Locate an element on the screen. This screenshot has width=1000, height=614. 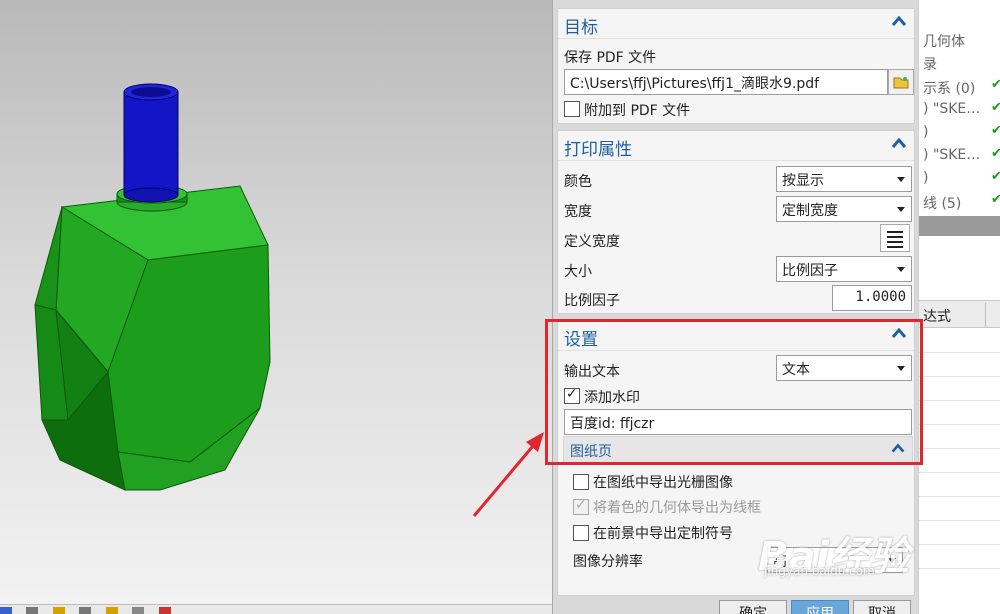
scale-factor-label: 比例因子 is located at coordinates (592, 301).